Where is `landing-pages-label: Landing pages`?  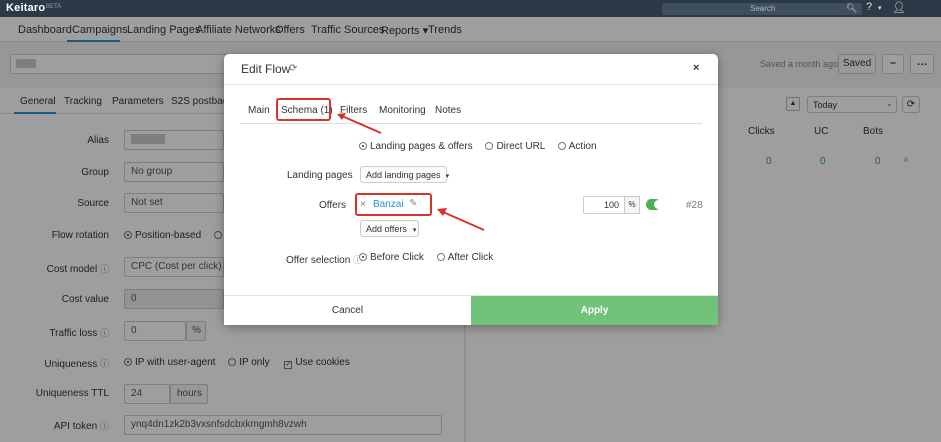
landing-pages-label: Landing pages is located at coordinates (320, 175).